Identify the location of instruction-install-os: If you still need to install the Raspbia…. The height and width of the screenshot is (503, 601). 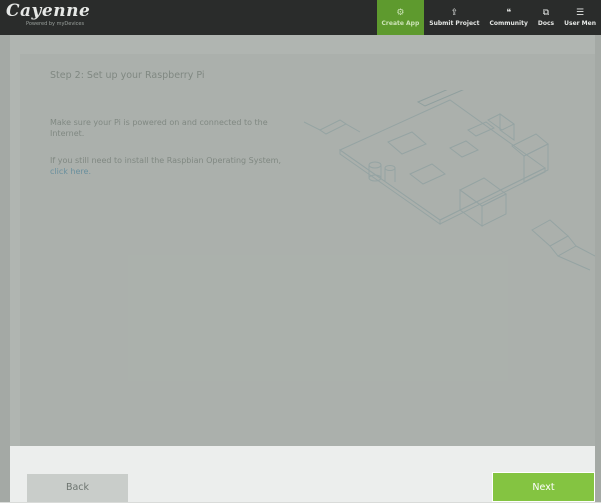
(172, 166).